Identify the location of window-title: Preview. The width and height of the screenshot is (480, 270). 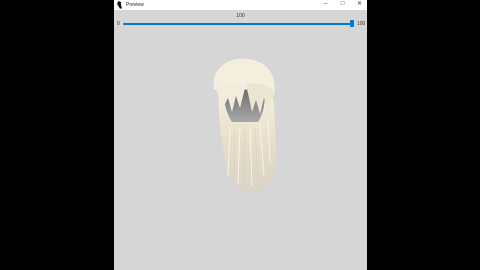
(135, 5).